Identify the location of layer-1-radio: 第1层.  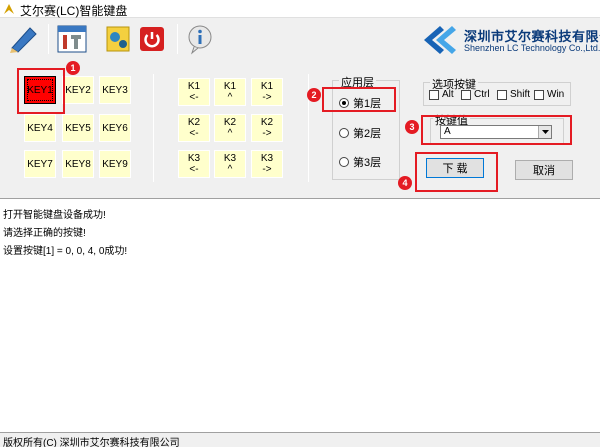
(360, 103).